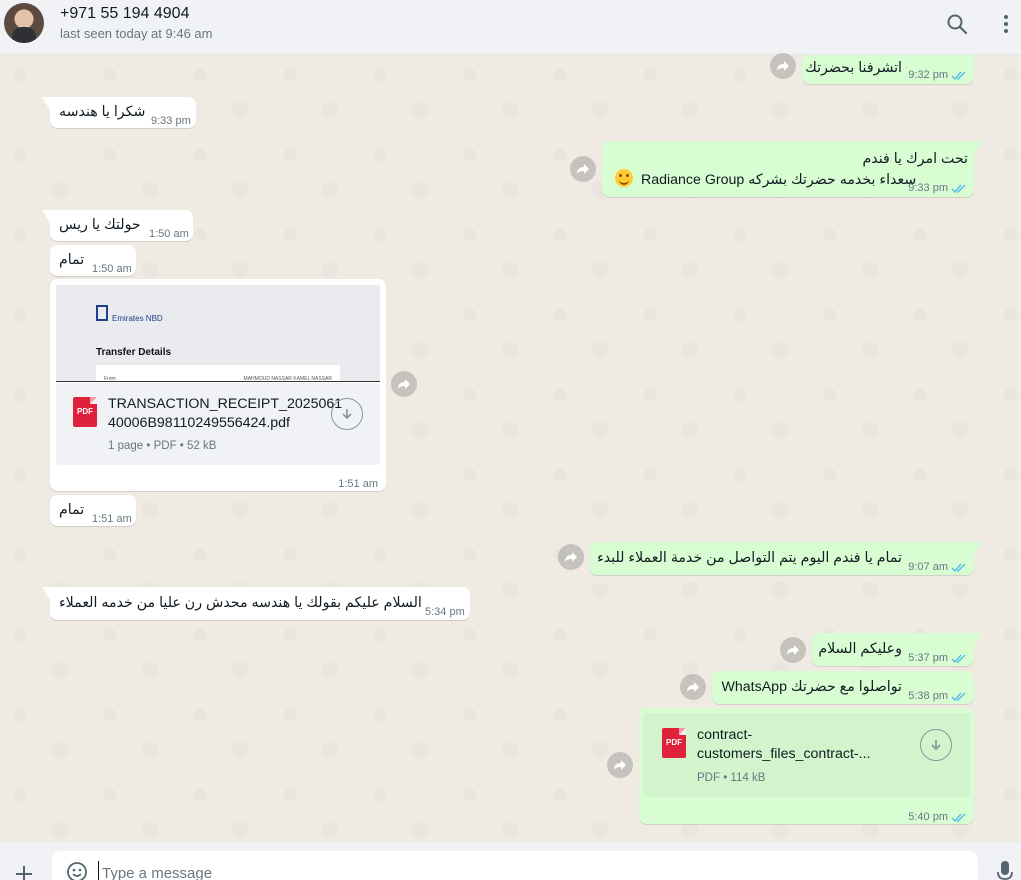 This screenshot has height=880, width=1021. I want to click on message-time: 9:32 pm, so click(928, 75).